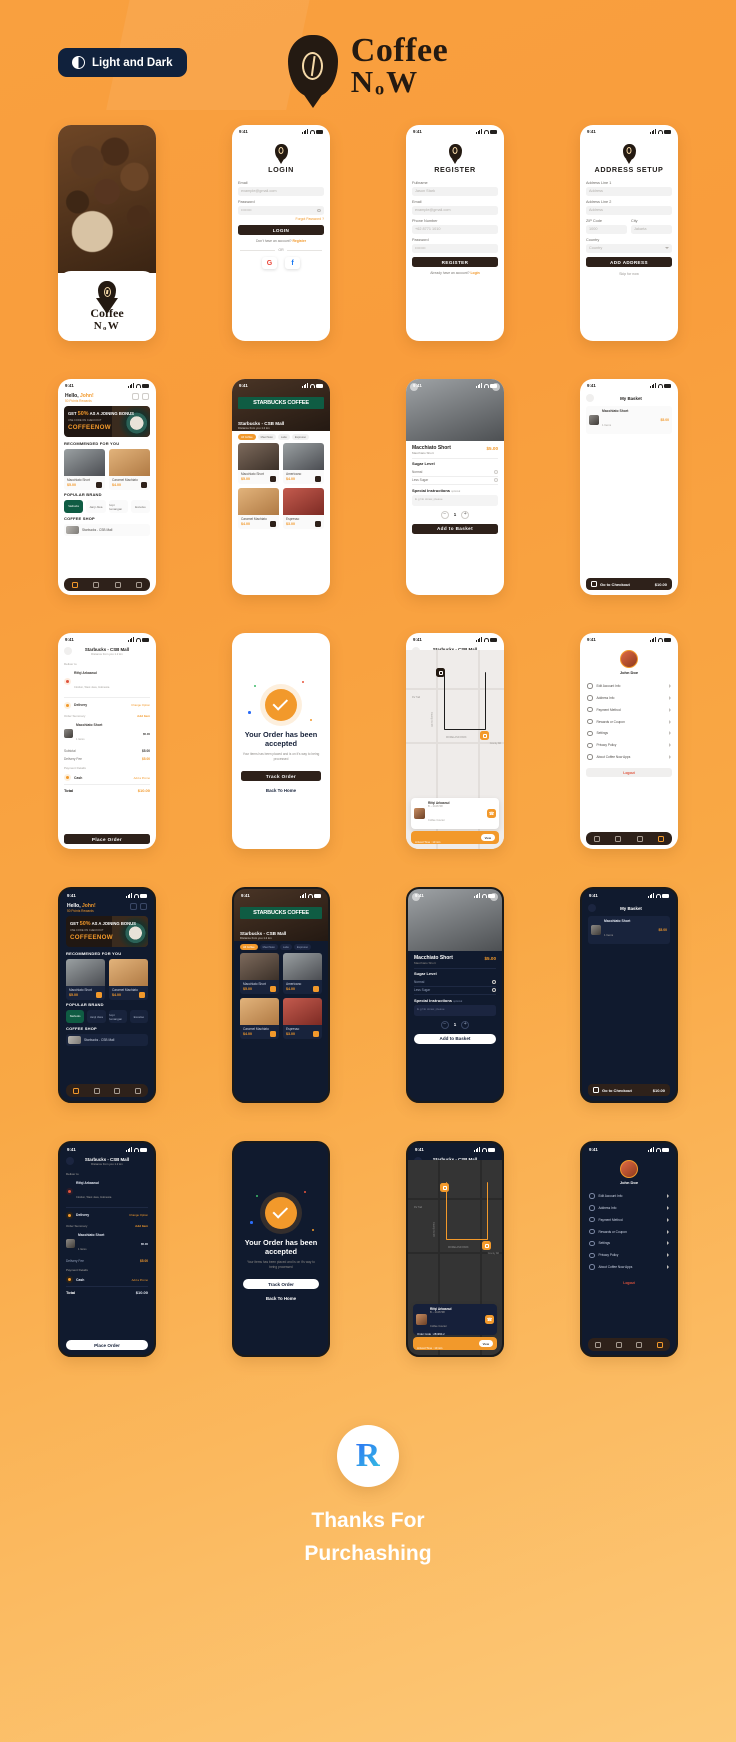 The height and width of the screenshot is (1742, 736). What do you see at coordinates (68, 651) in the screenshot?
I see `back-icon` at bounding box center [68, 651].